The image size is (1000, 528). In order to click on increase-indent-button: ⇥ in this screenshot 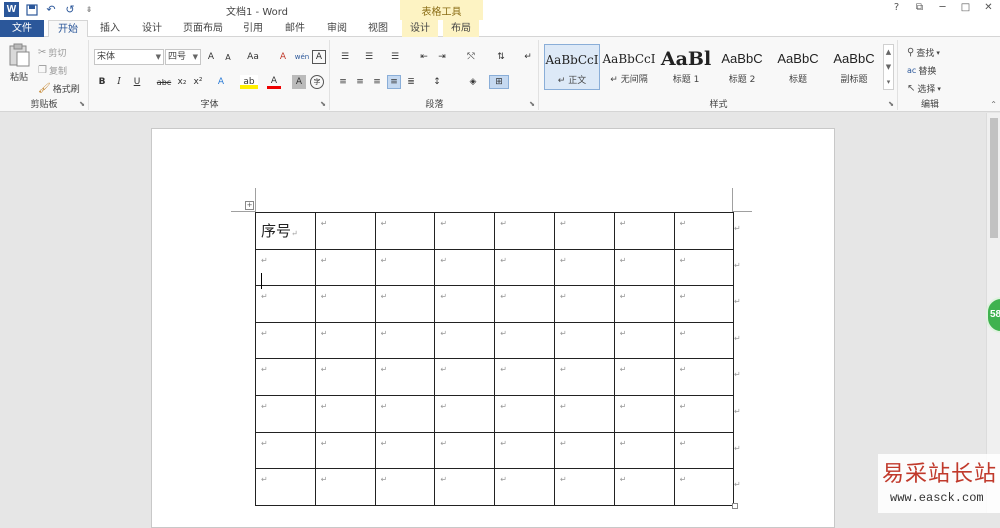, I will do `click(442, 57)`.